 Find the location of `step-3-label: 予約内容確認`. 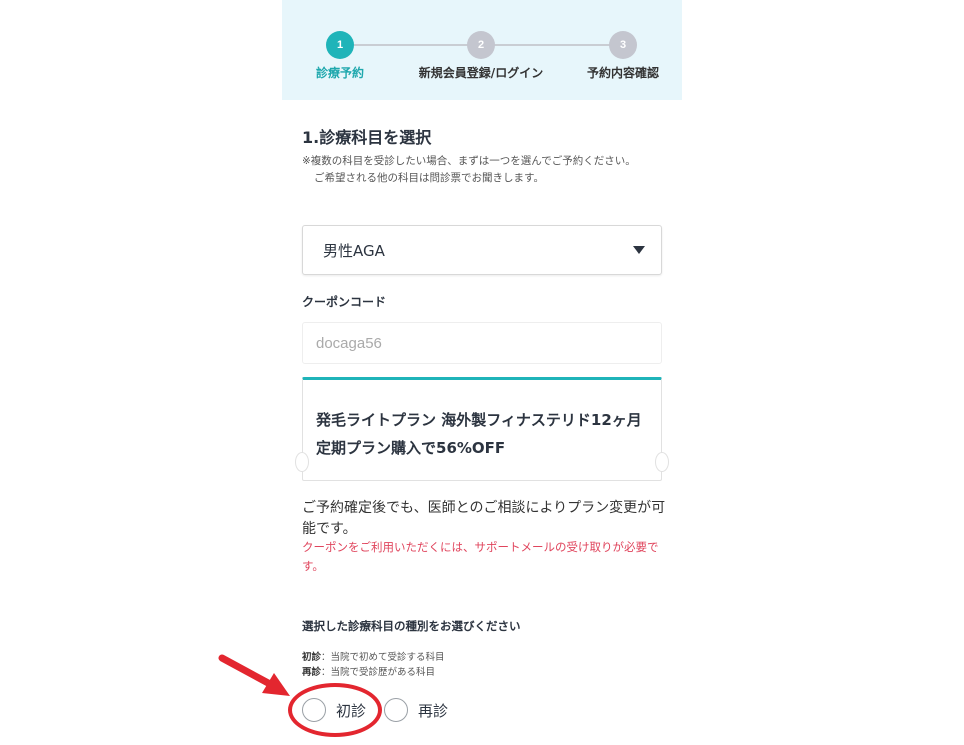

step-3-label: 予約内容確認 is located at coordinates (623, 73).